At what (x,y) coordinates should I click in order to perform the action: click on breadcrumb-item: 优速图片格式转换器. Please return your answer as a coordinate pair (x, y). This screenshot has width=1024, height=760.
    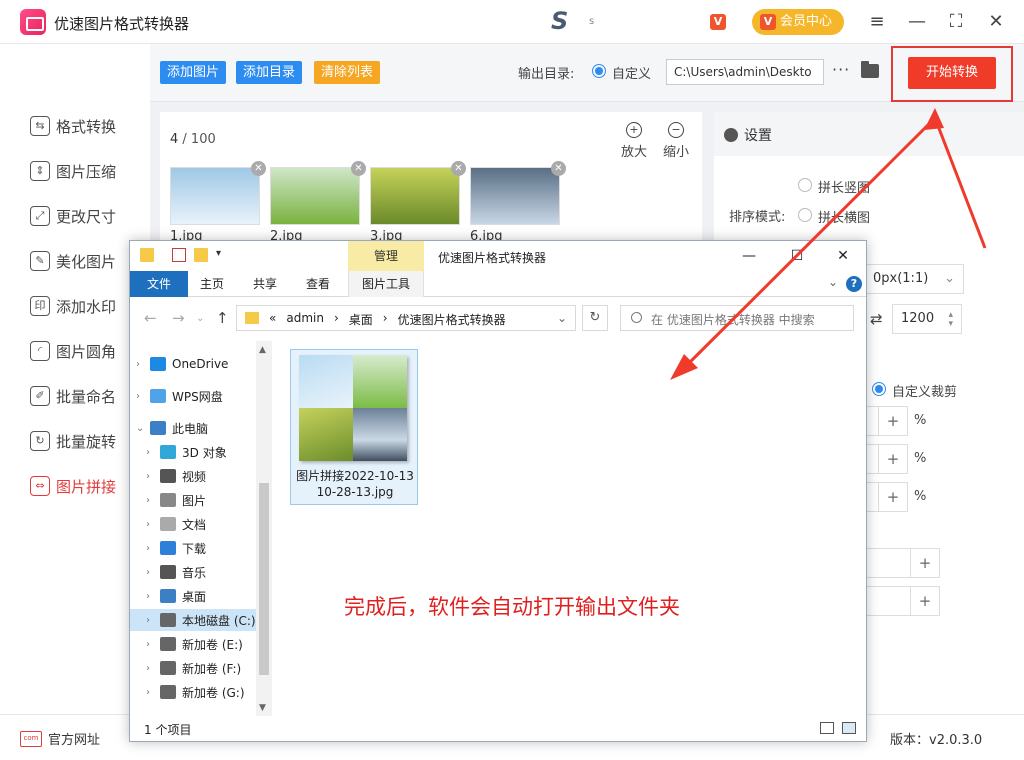
    Looking at the image, I should click on (452, 320).